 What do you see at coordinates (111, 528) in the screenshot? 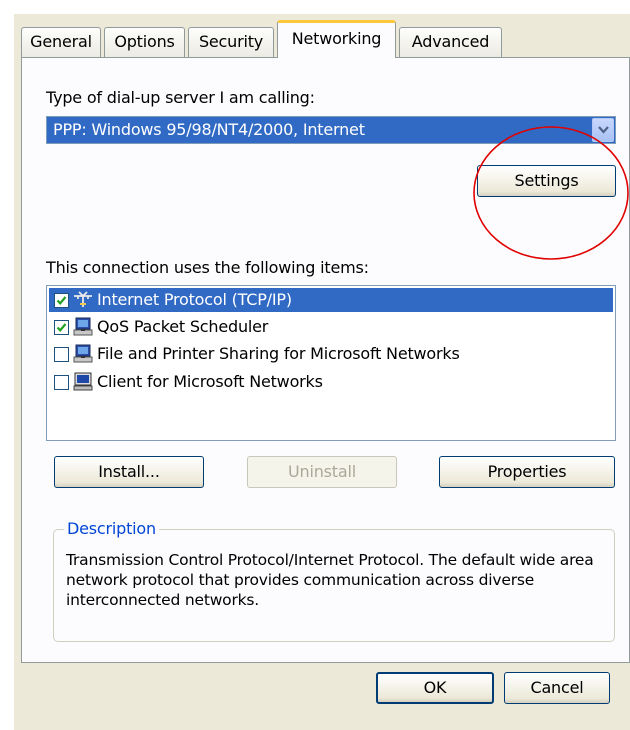
I see `description-legend: Description` at bounding box center [111, 528].